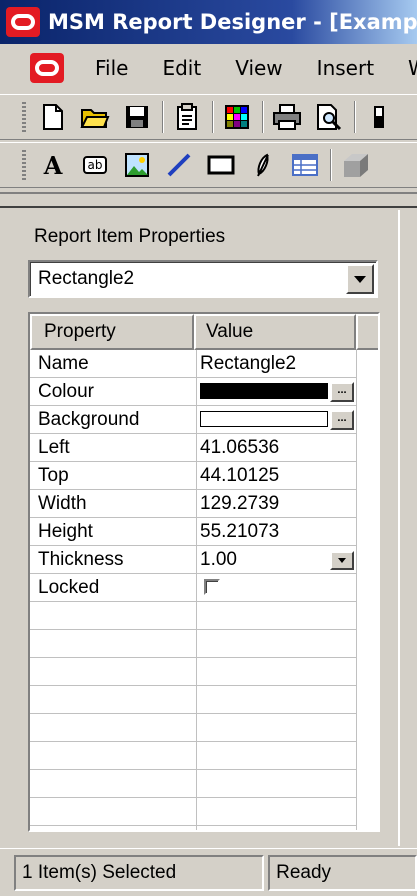  I want to click on property-value: 55.21073, so click(239, 532).